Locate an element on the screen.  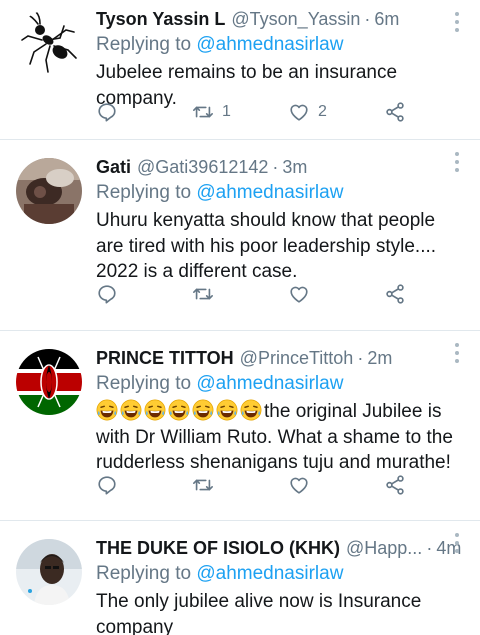
author-name: THE DUKE OF ISIOLO (KHK) is located at coordinates (218, 548).